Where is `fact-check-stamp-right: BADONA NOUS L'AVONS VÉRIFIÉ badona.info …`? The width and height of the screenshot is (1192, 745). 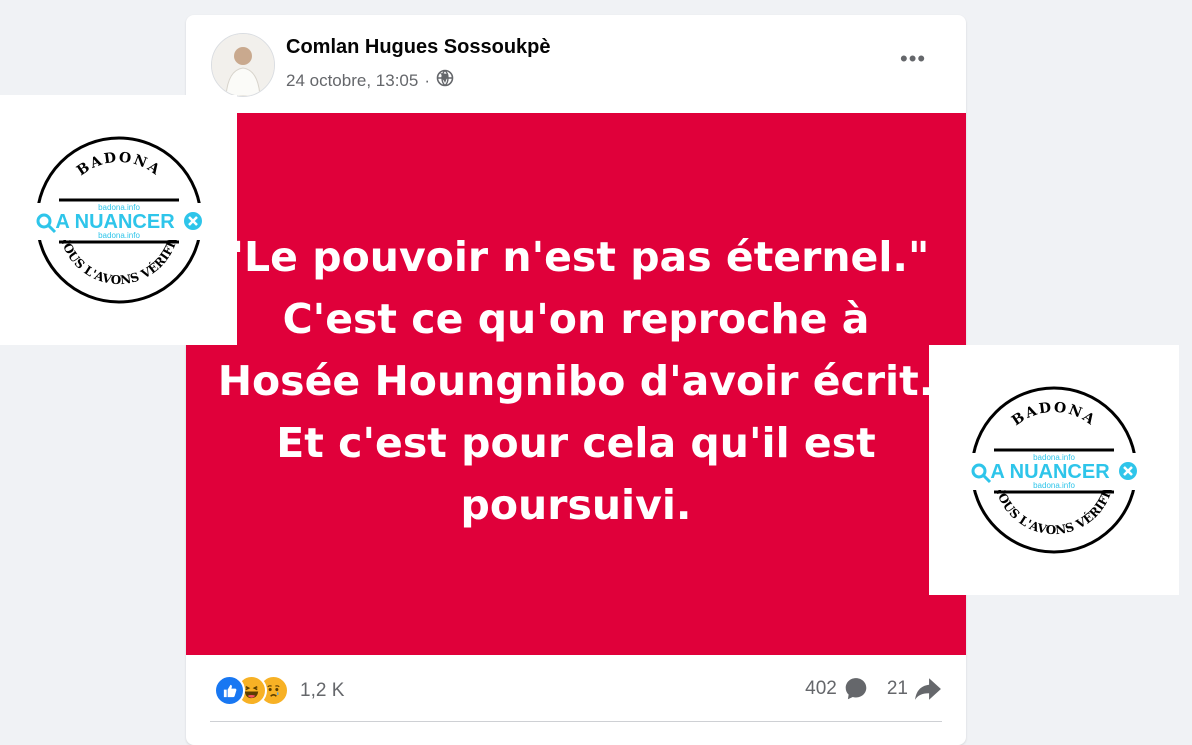 fact-check-stamp-right: BADONA NOUS L'AVONS VÉRIFIÉ badona.info … is located at coordinates (1054, 470).